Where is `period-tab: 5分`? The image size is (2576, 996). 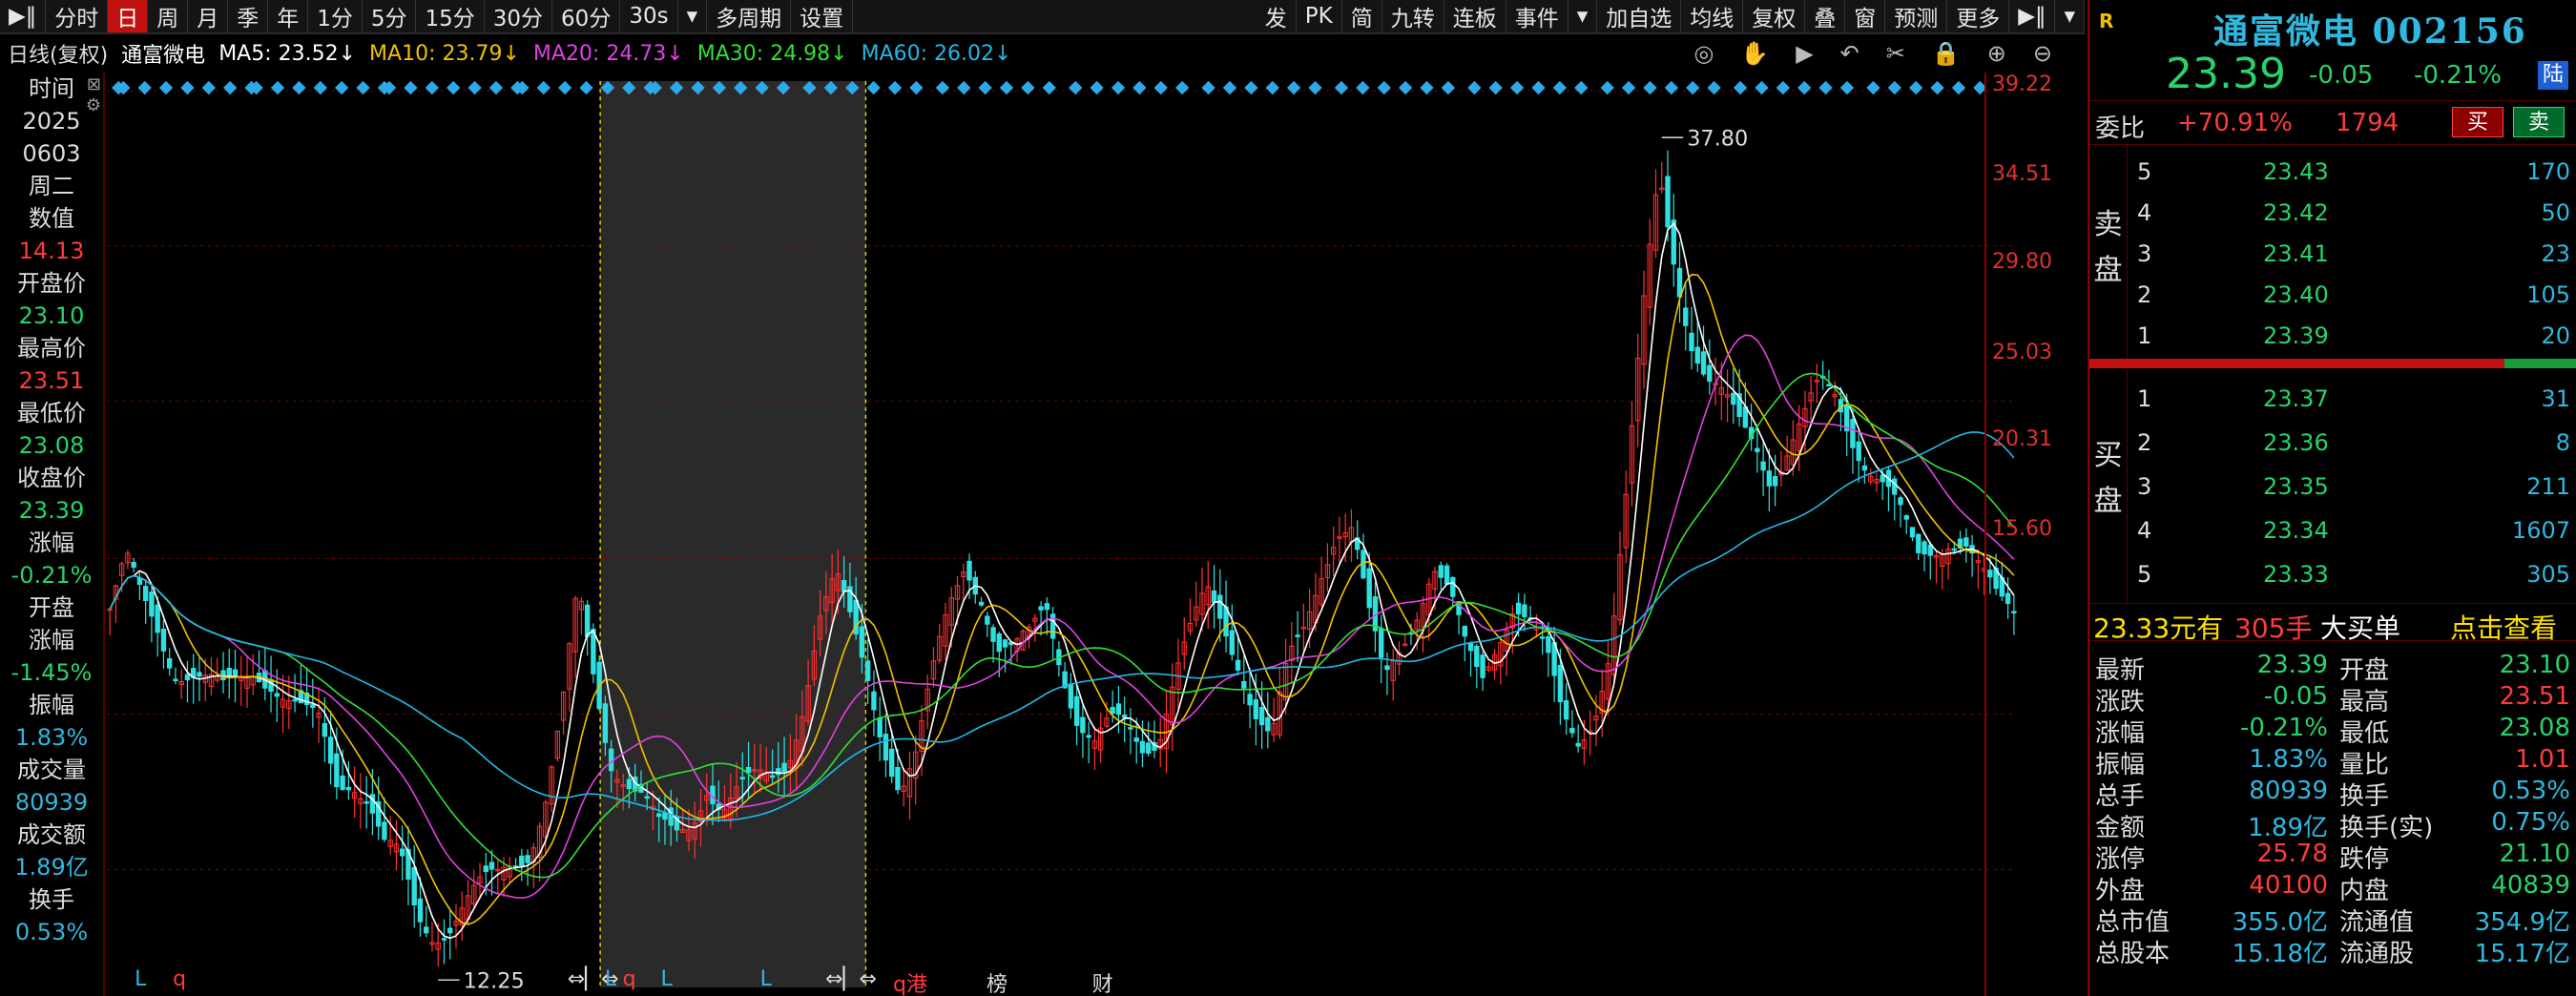
period-tab: 5分 is located at coordinates (390, 16).